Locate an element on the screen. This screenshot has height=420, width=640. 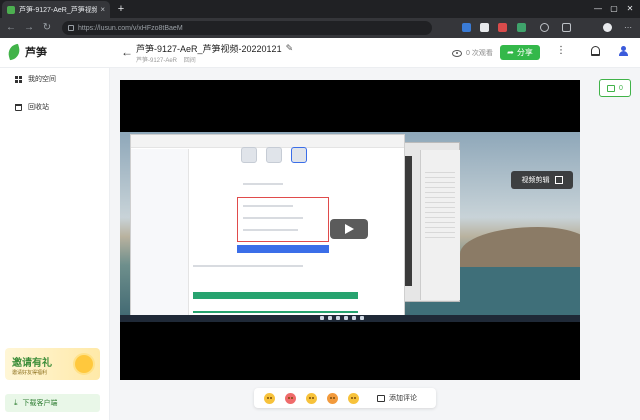
edit-title-icon: ✎ is located at coordinates (290, 48).